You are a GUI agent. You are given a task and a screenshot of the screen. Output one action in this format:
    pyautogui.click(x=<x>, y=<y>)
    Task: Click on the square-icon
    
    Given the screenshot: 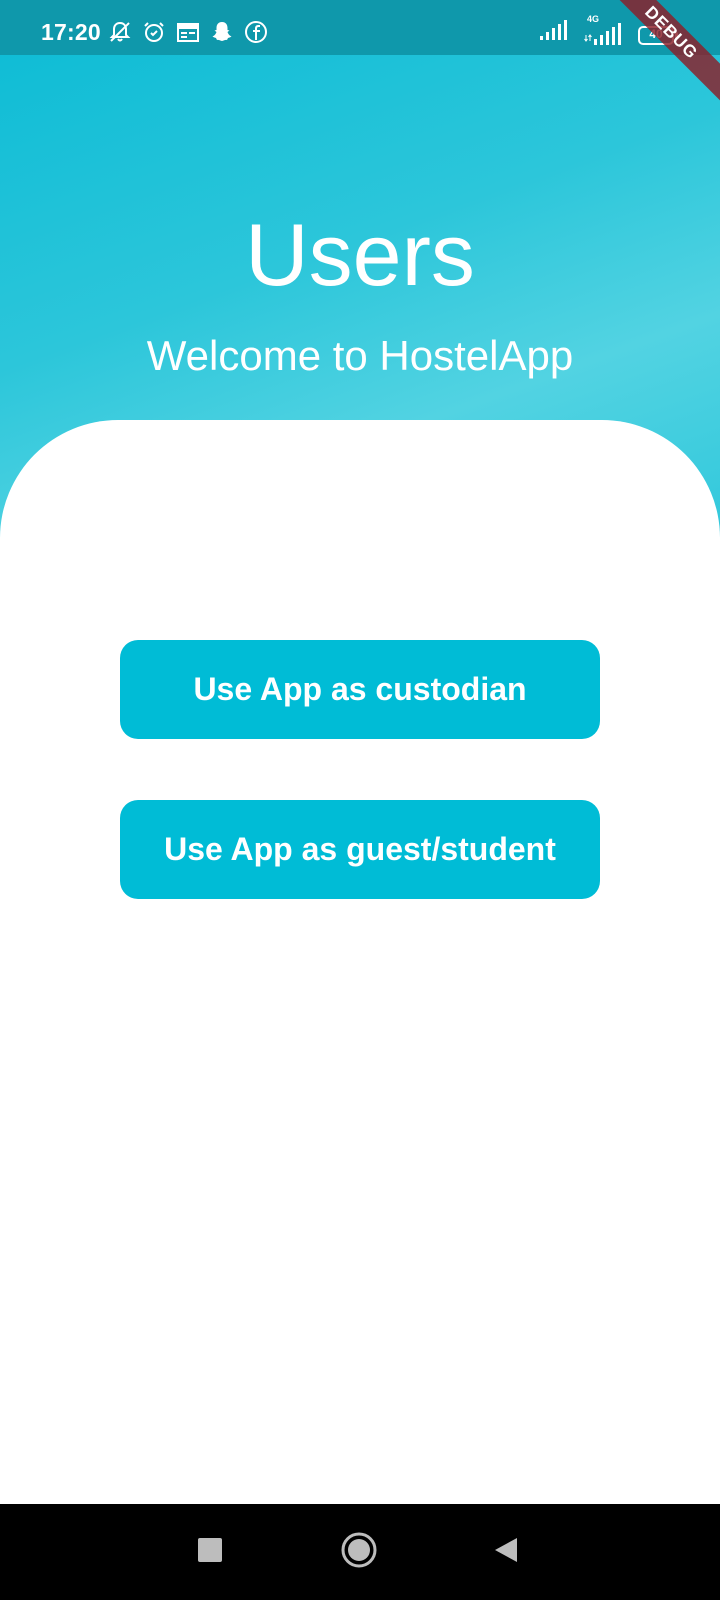 What is the action you would take?
    pyautogui.click(x=210, y=1552)
    